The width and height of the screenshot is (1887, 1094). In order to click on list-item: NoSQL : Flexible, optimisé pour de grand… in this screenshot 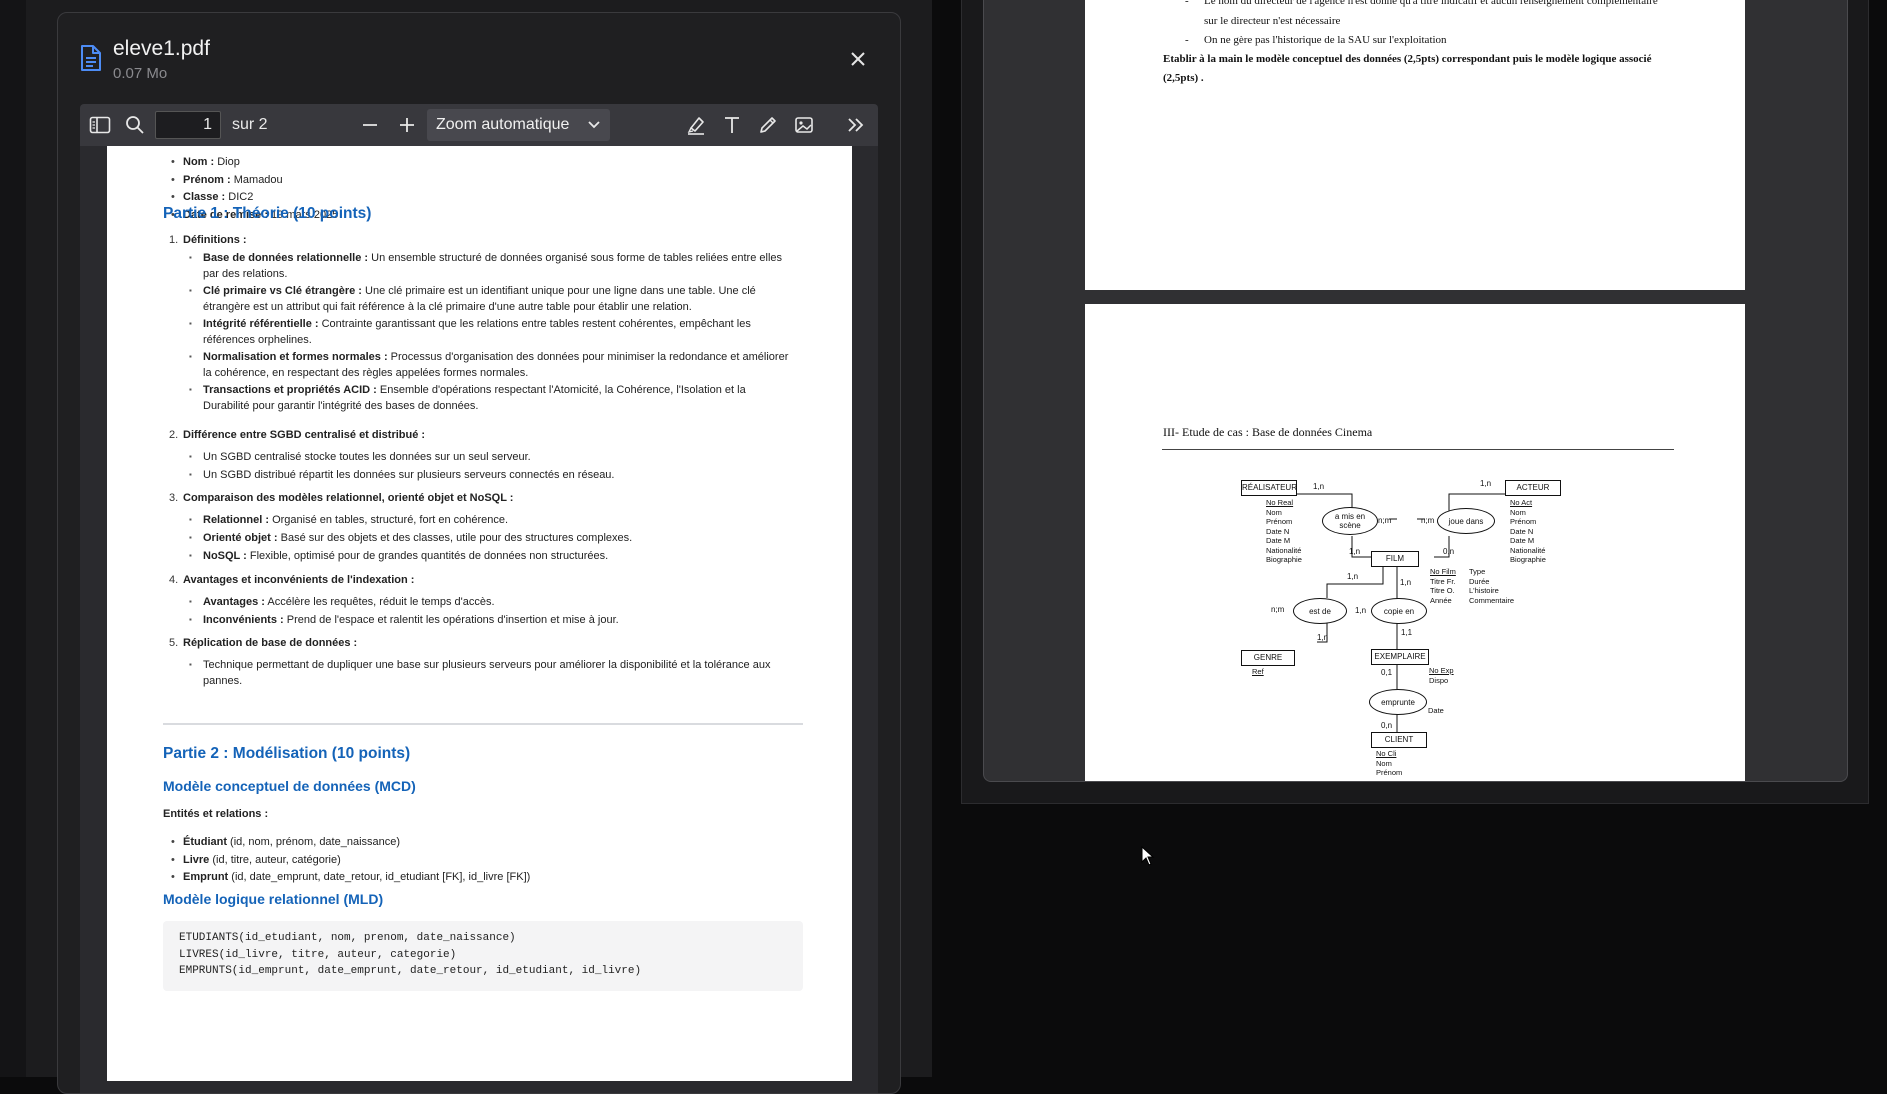, I will do `click(496, 556)`.